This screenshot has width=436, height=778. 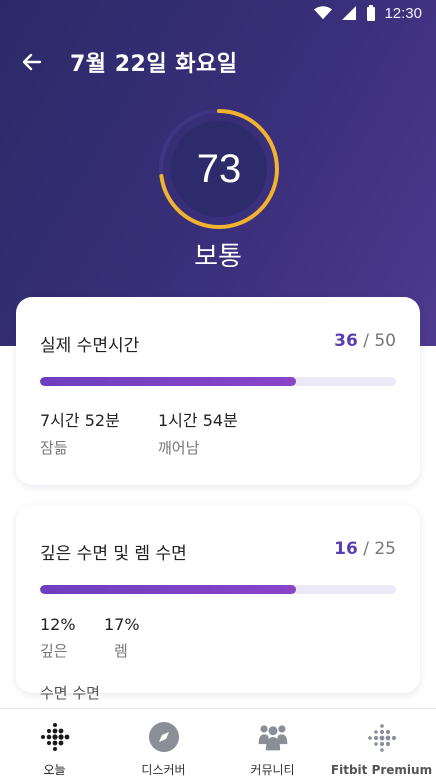 I want to click on card-score: 16 / 25, so click(x=365, y=549).